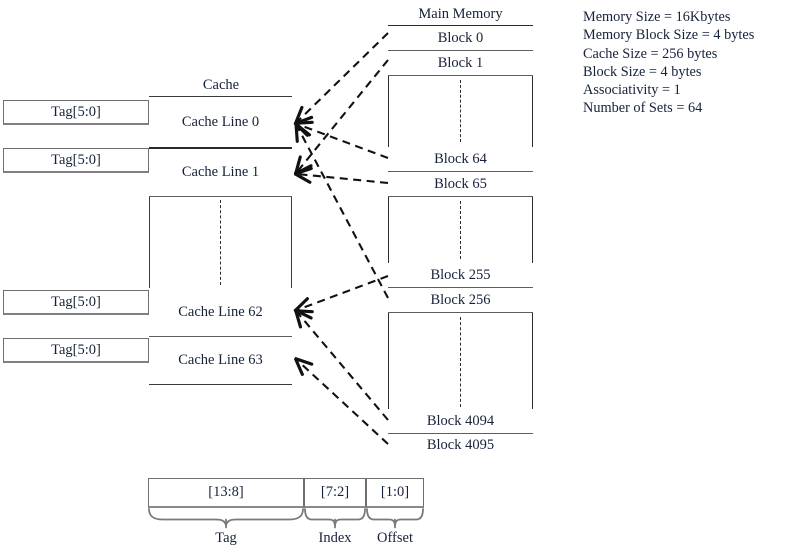 The image size is (792, 554). Describe the element at coordinates (226, 493) in the screenshot. I see `address-field-tag-range: [13:8]` at that location.